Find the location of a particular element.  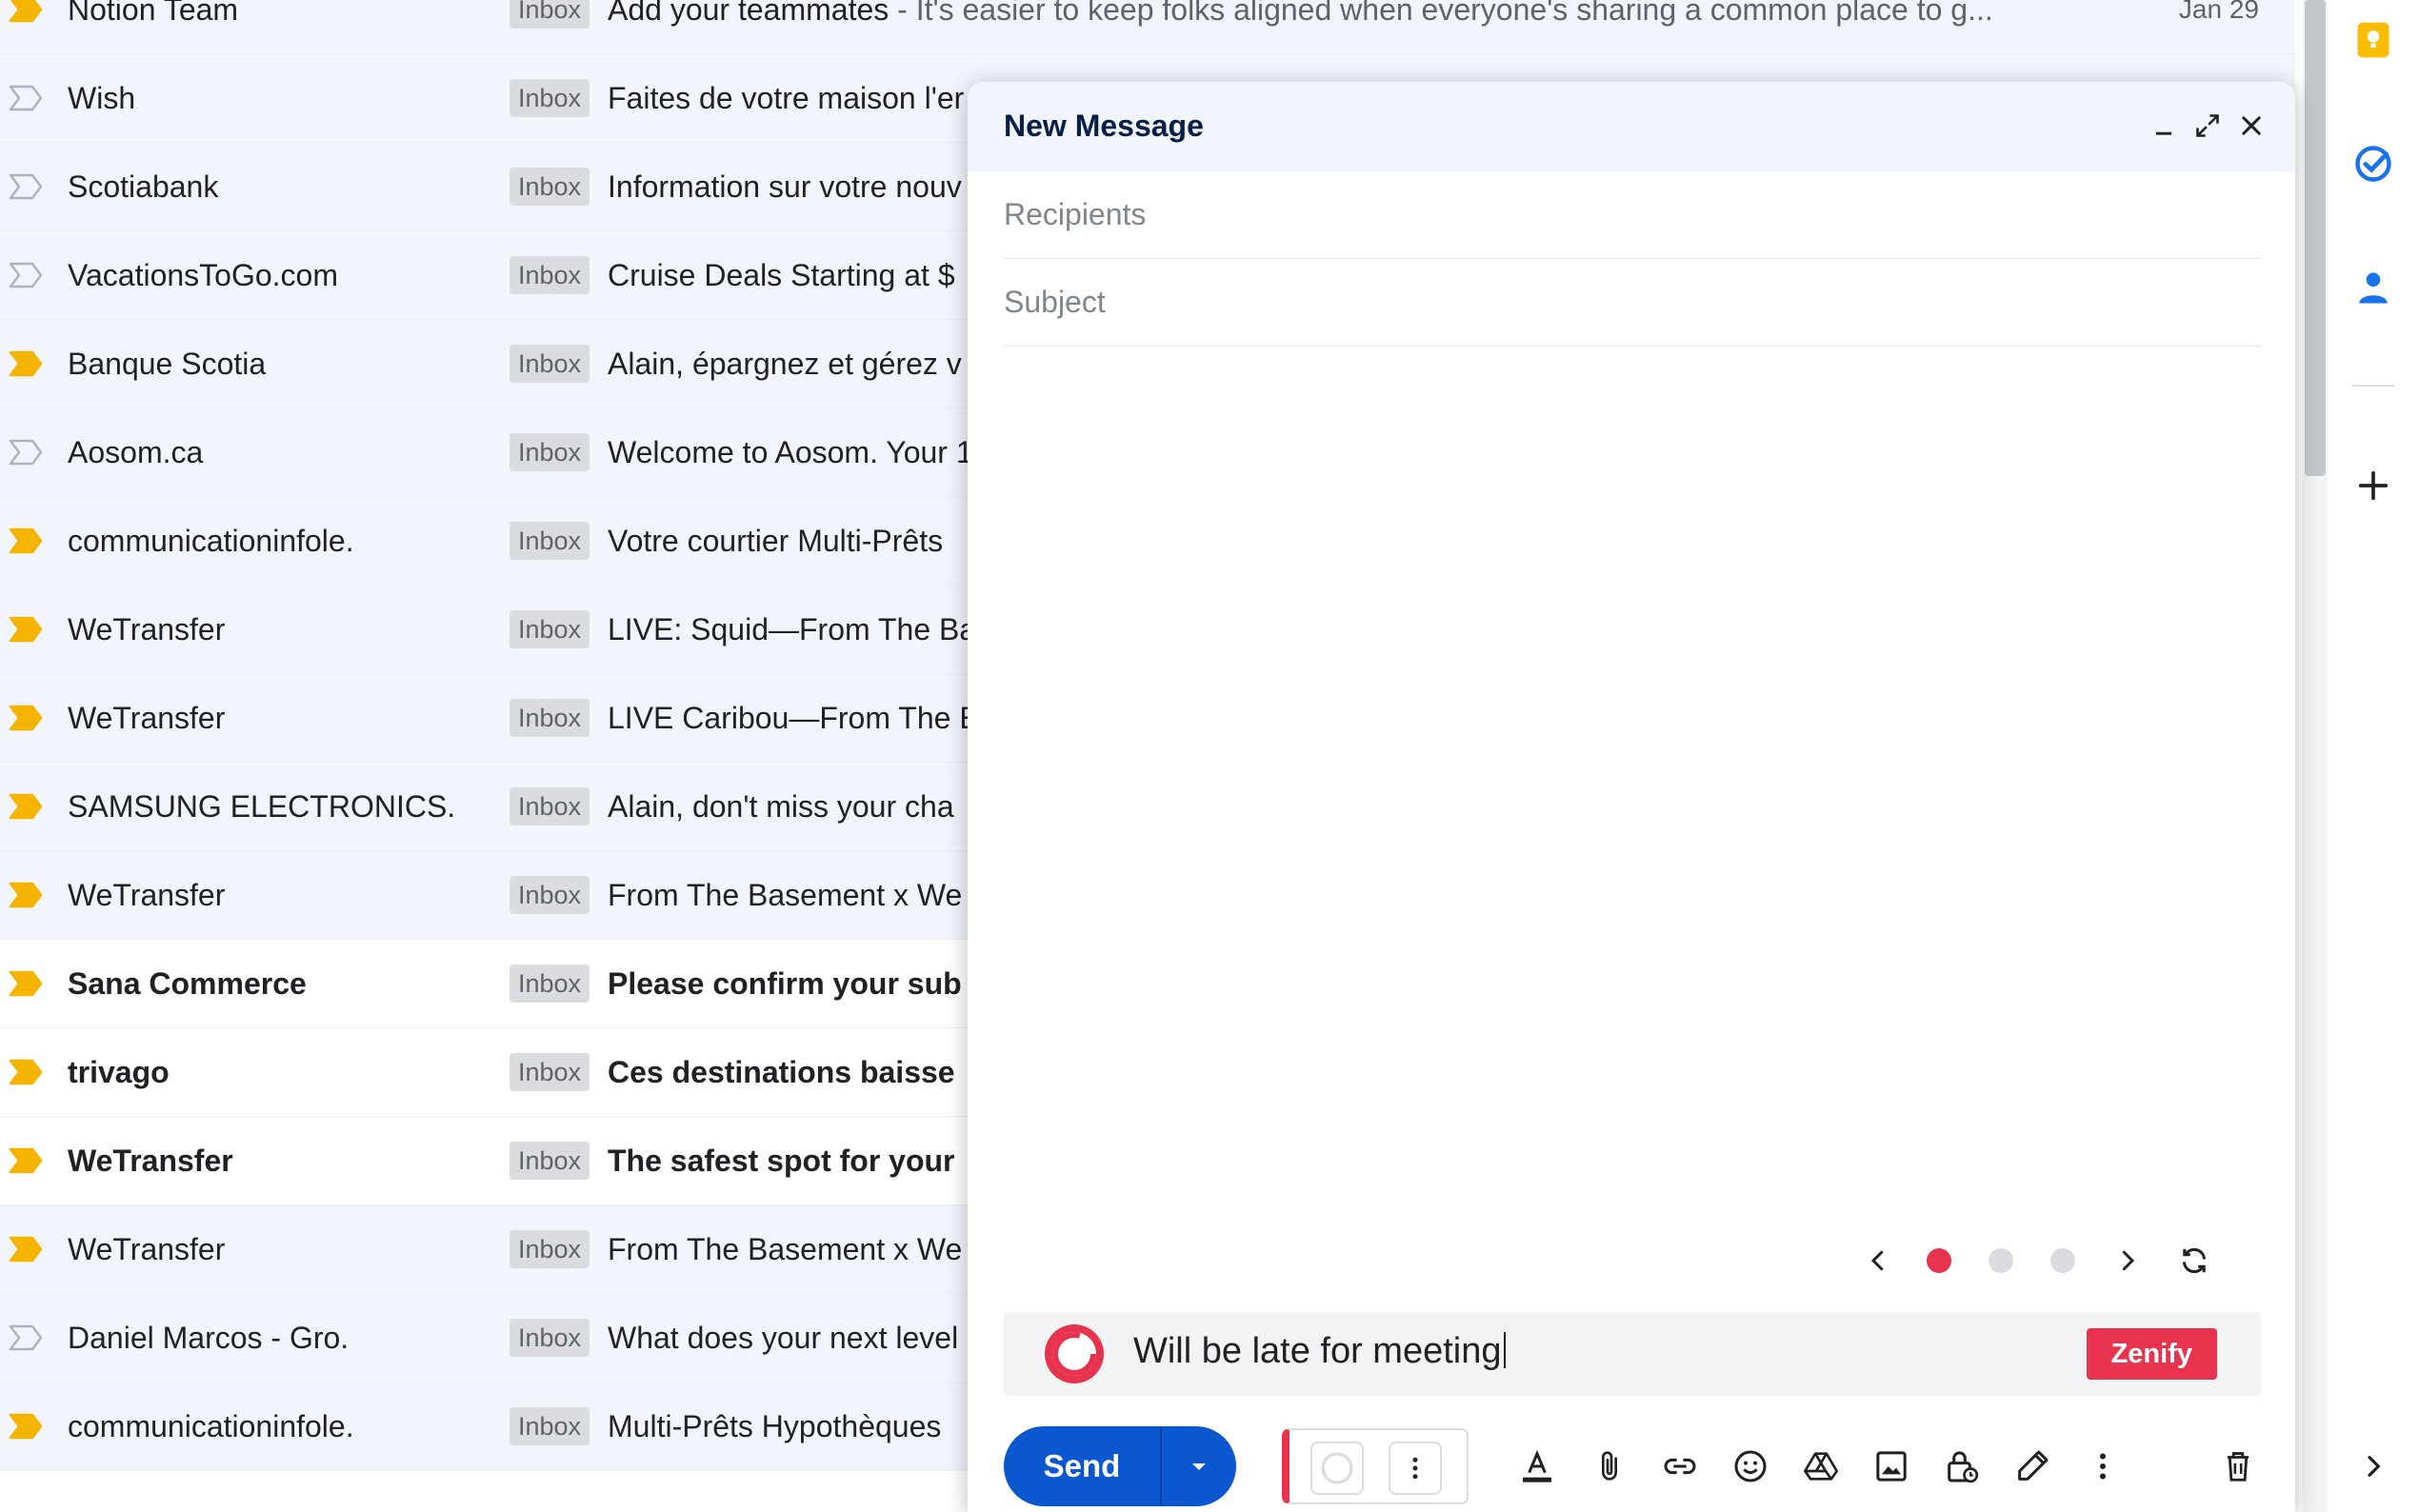

insert-photo-icon is located at coordinates (1891, 1466).